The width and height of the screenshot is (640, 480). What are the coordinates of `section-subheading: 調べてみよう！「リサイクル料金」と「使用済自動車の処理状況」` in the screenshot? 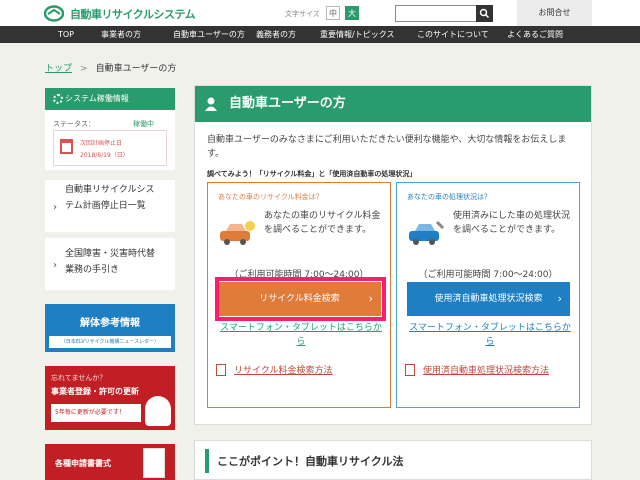 It's located at (312, 174).